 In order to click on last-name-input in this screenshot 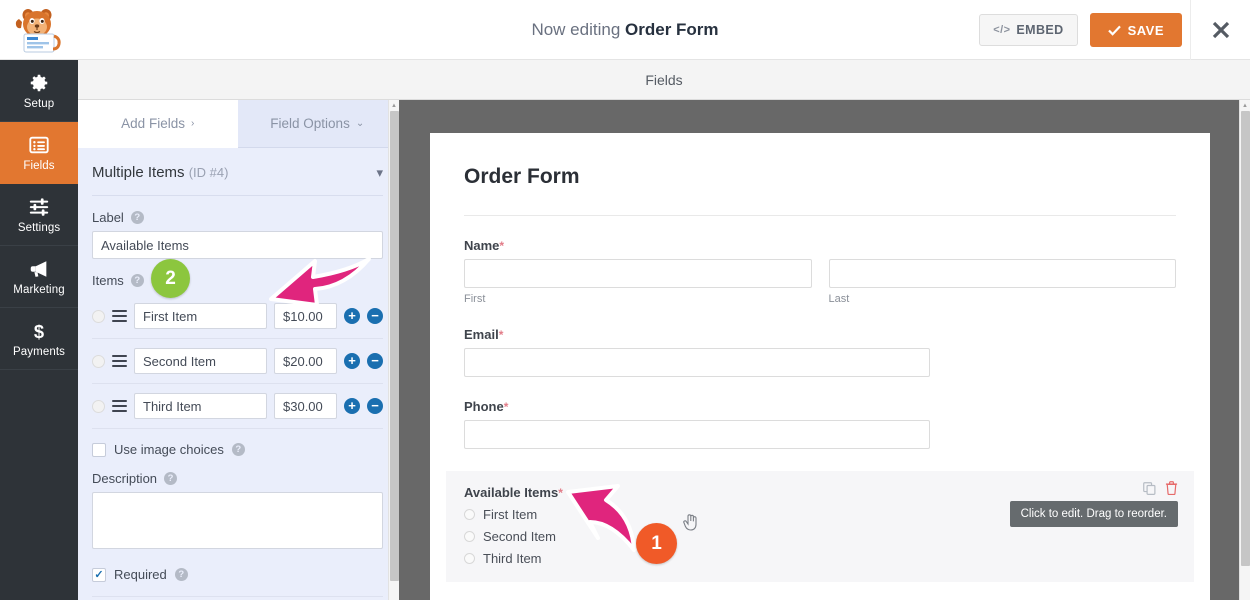, I will do `click(1002, 273)`.